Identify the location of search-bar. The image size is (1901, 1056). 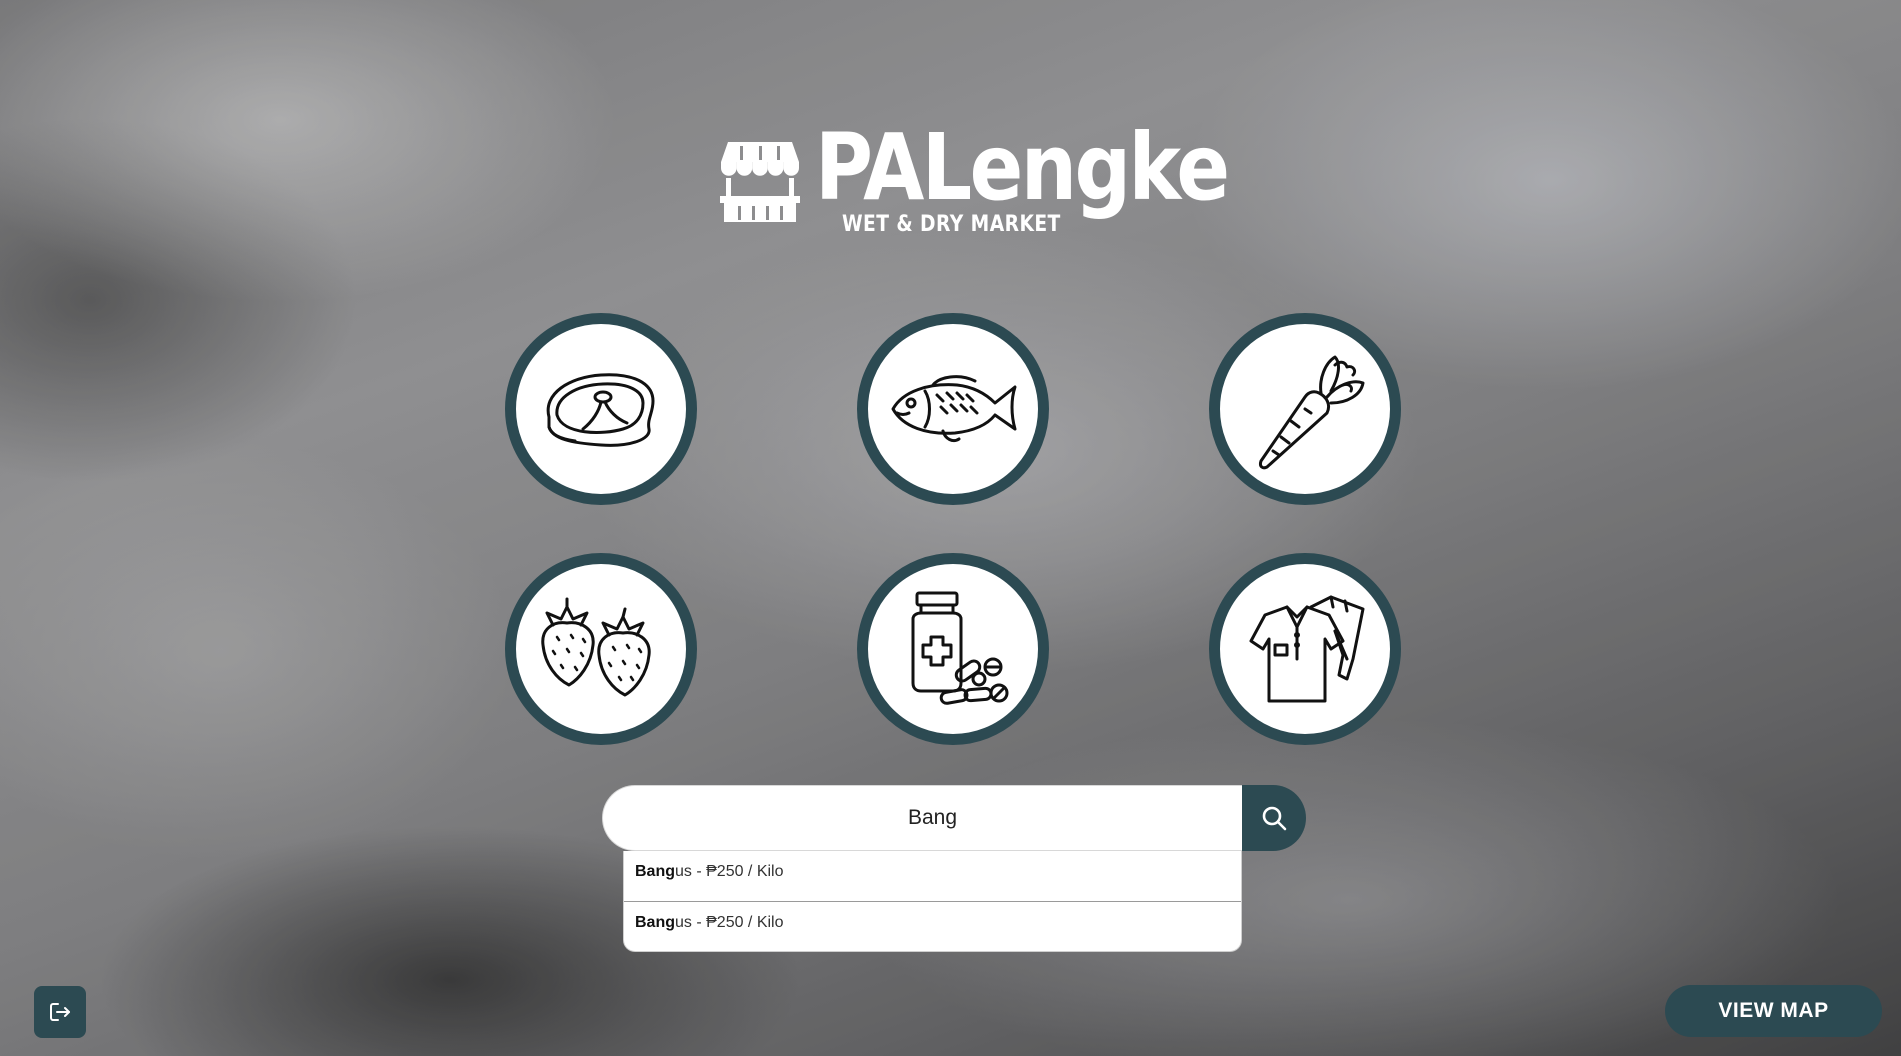
(954, 818).